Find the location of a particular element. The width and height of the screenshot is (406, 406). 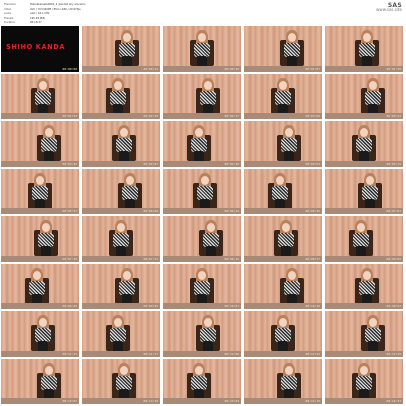

video-thumbnail: 00:09:00 is located at coordinates (364, 239).